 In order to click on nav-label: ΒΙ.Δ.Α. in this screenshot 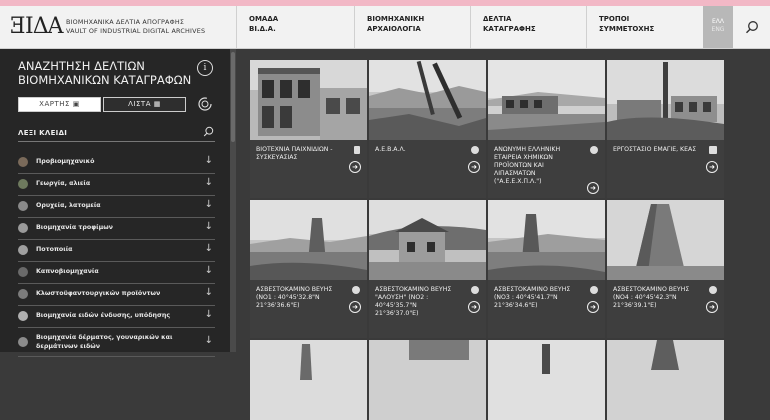, I will do `click(262, 29)`.